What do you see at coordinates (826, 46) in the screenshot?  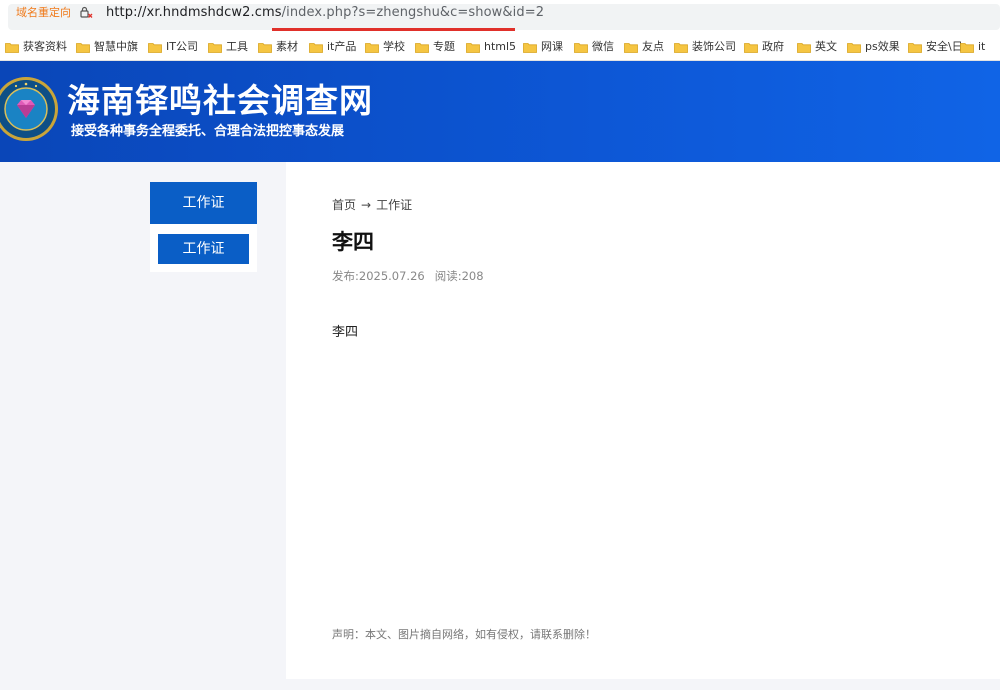 I see `bookmark-label: 英文` at bounding box center [826, 46].